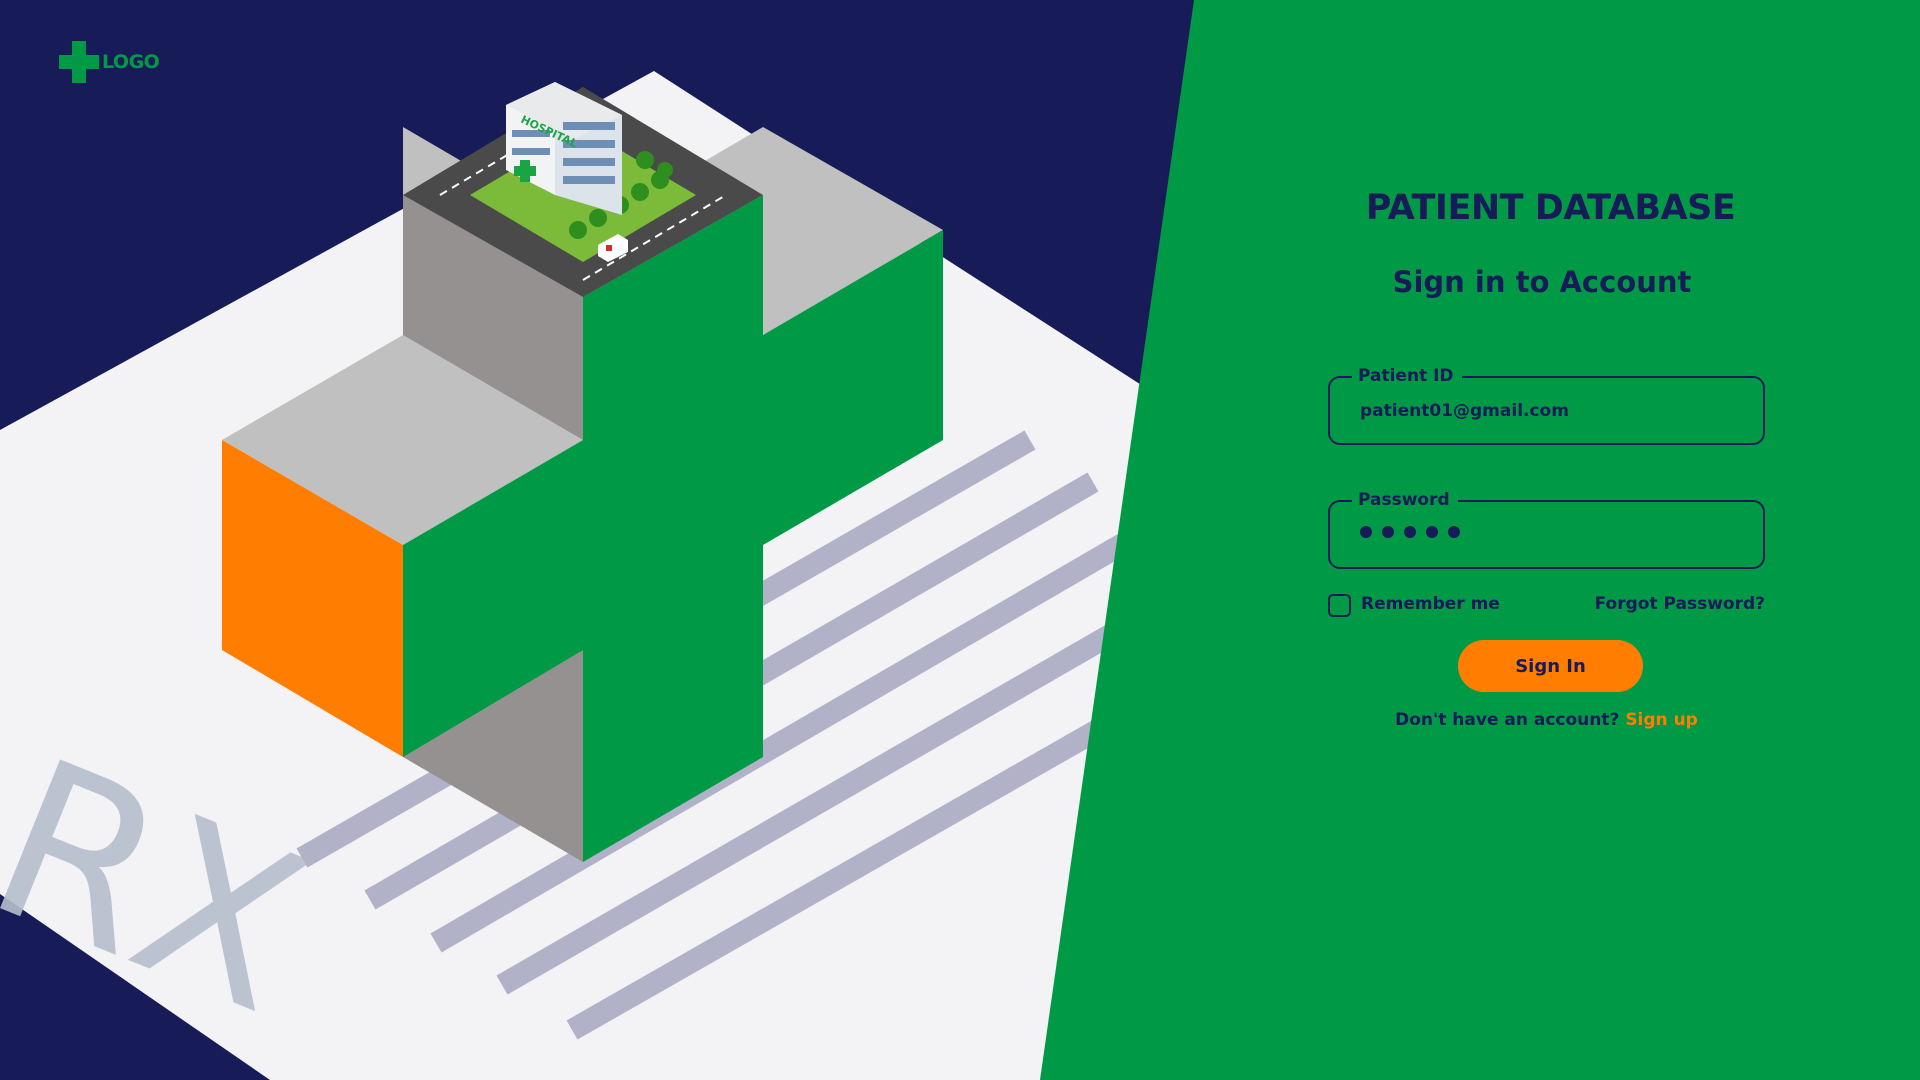  I want to click on signup-row: Don't have an account? Sign up, so click(1546, 720).